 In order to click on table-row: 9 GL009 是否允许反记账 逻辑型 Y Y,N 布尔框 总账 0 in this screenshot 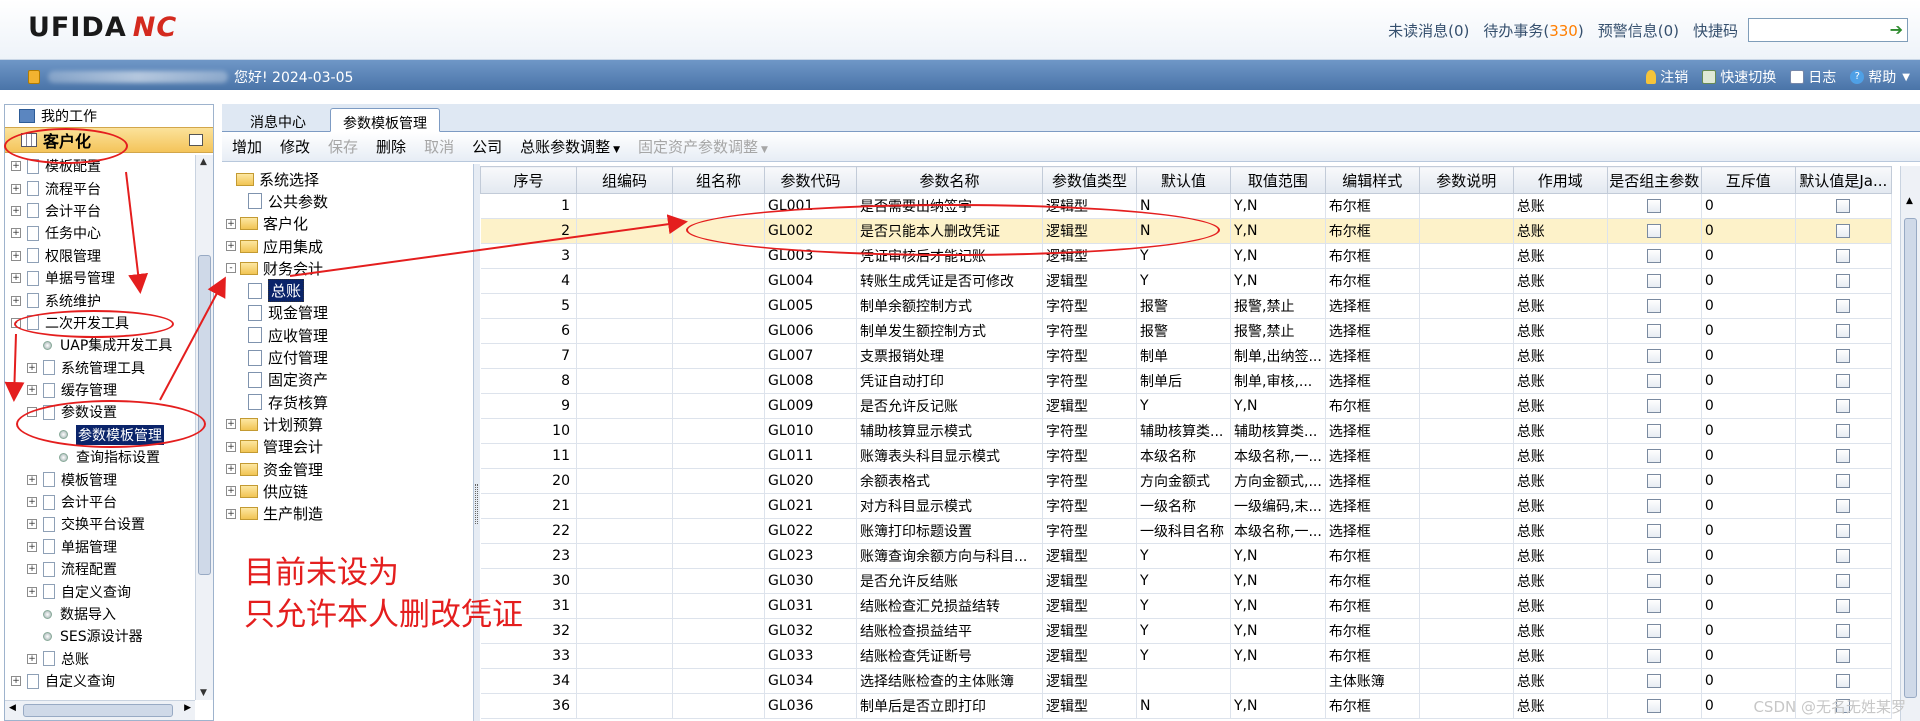, I will do `click(1186, 406)`.